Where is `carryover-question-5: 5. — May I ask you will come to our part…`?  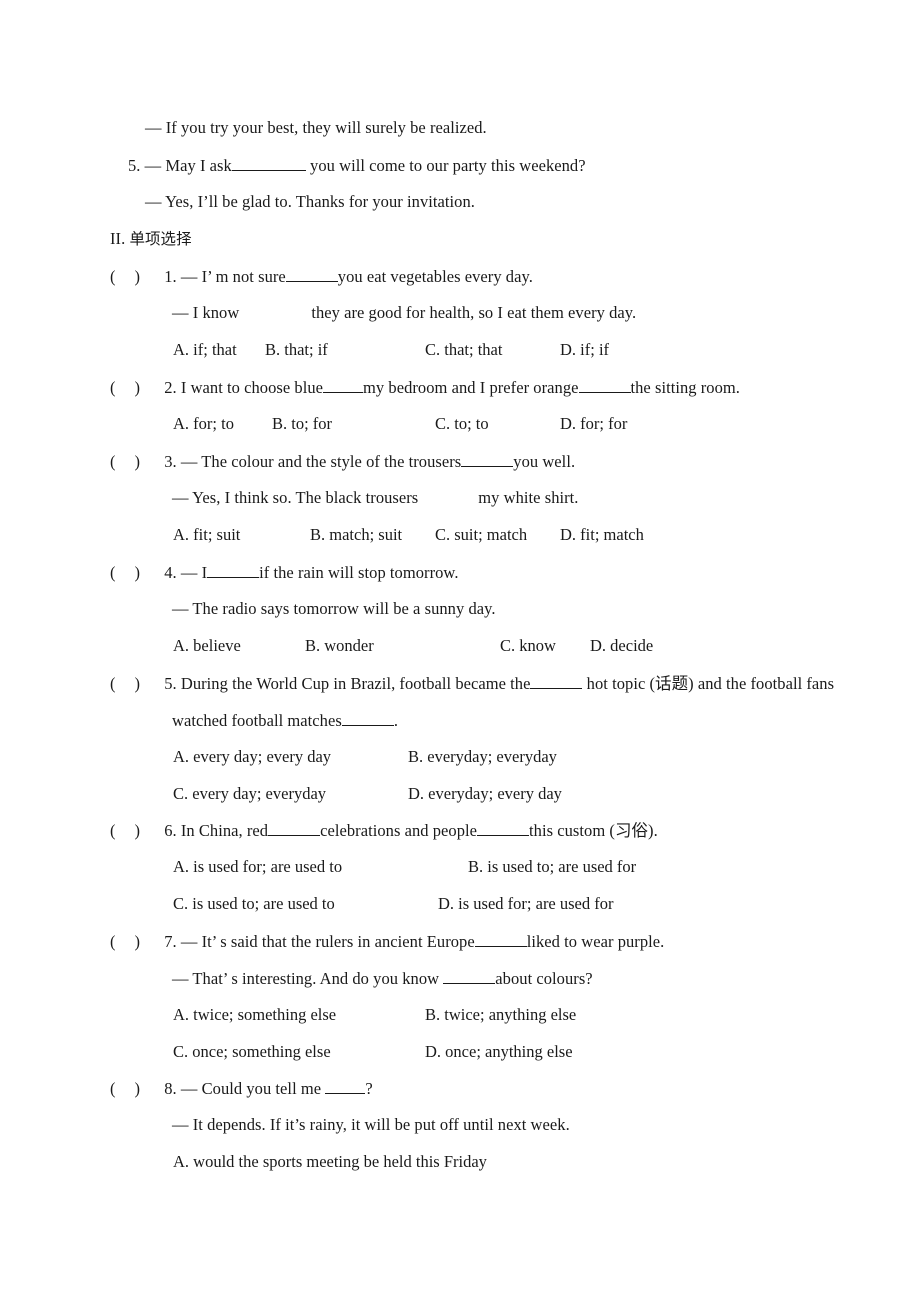 carryover-question-5: 5. — May I ask you will come to our part… is located at coordinates (357, 165).